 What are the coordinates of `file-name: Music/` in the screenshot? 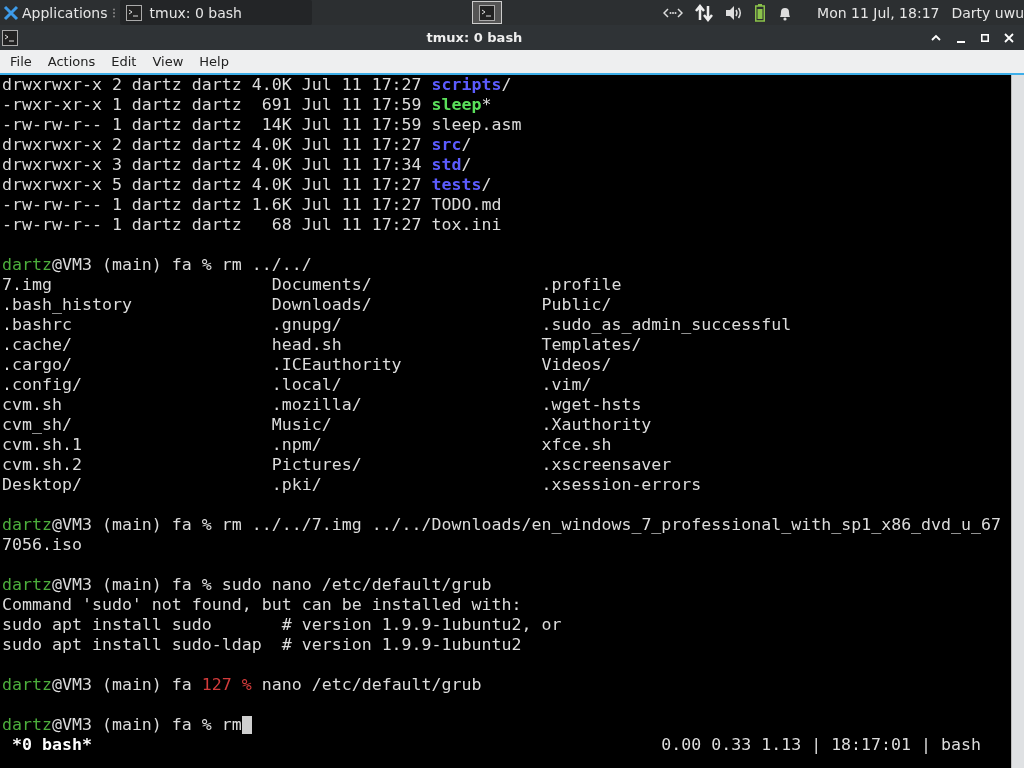 It's located at (301, 424).